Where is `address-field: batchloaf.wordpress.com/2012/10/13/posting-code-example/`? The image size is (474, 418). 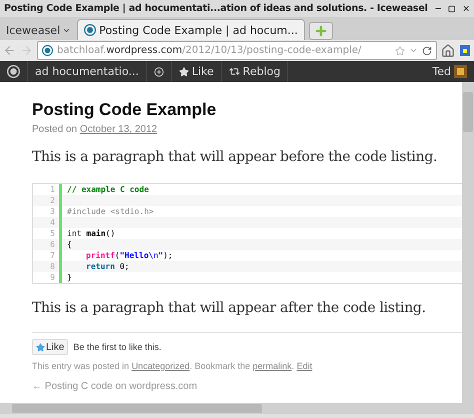 address-field: batchloaf.wordpress.com/2012/10/13/posting-code-example/ is located at coordinates (237, 50).